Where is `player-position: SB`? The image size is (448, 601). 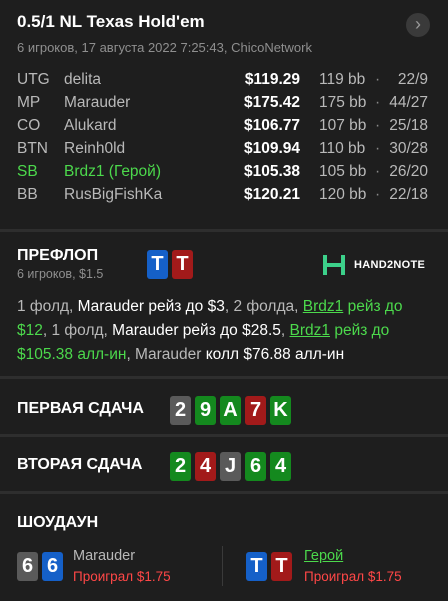
player-position: SB is located at coordinates (27, 171).